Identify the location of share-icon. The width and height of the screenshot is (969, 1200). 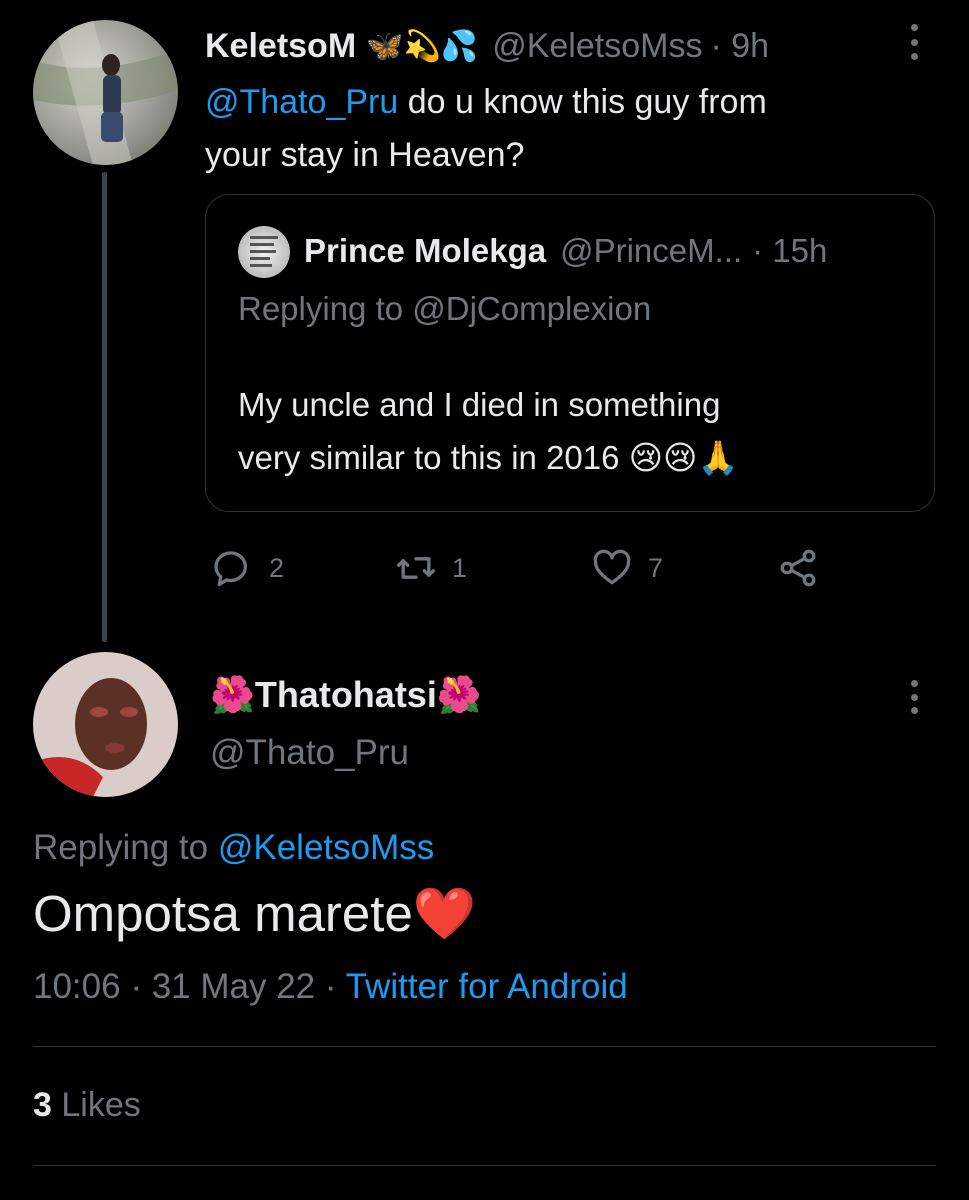
(798, 568).